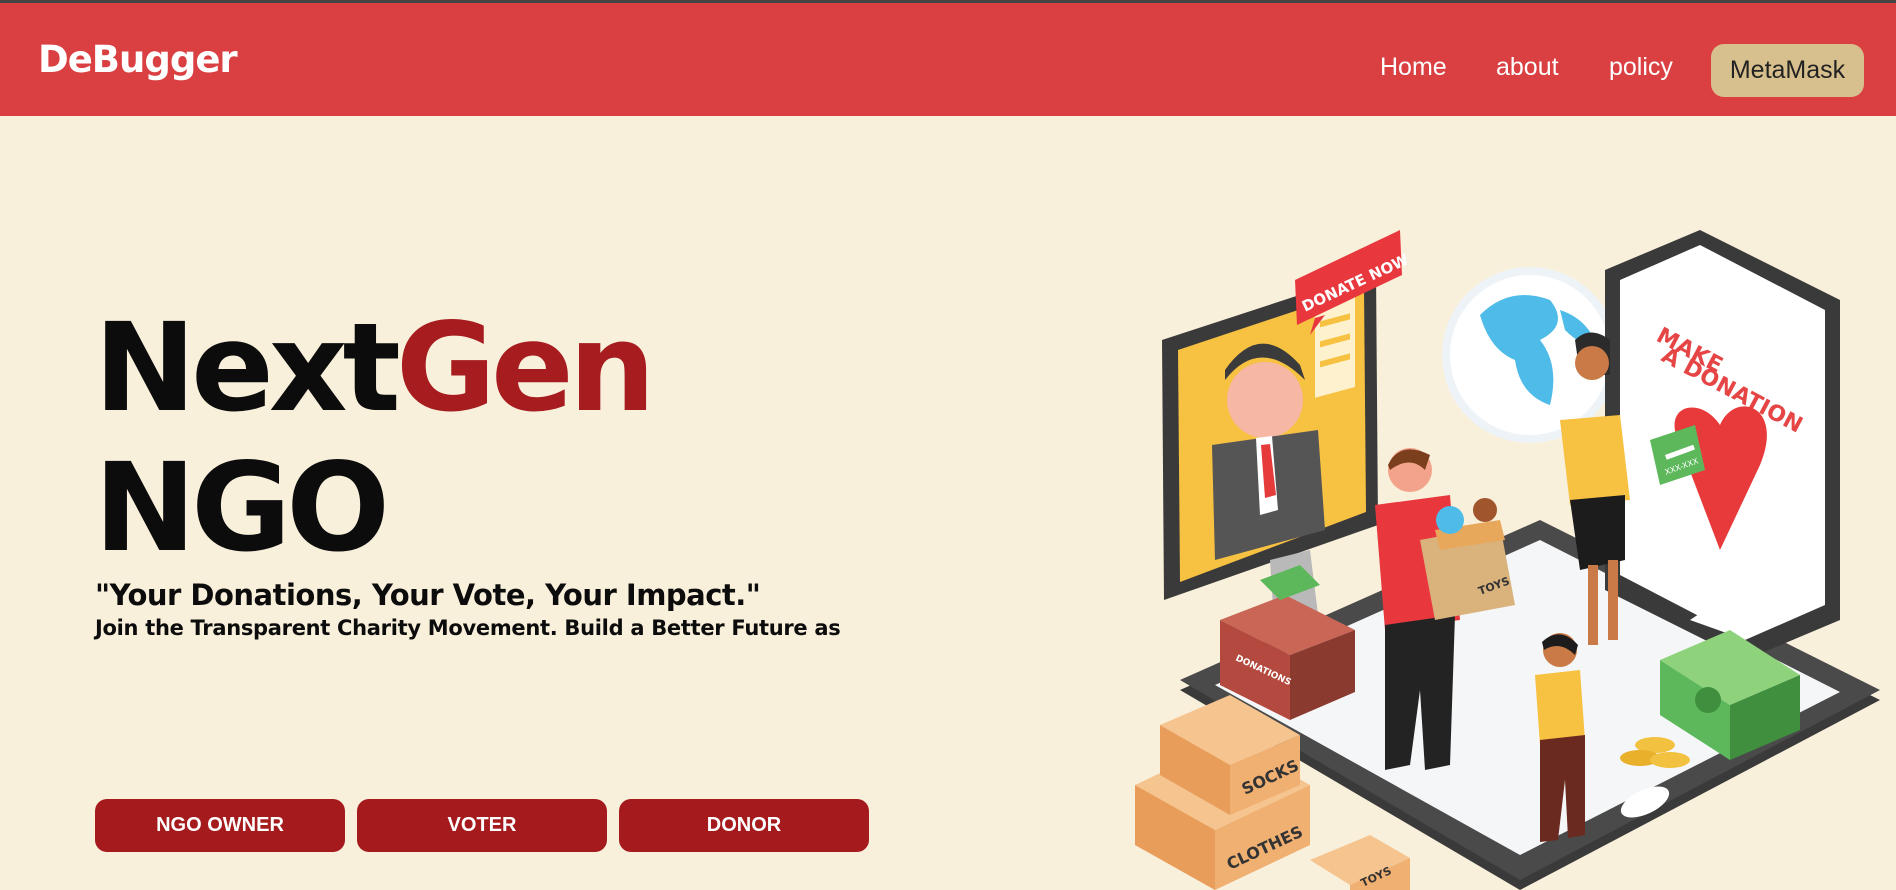 The height and width of the screenshot is (890, 1896). I want to click on navbar: DeBugger Home about policy MetaMask, so click(948, 59).